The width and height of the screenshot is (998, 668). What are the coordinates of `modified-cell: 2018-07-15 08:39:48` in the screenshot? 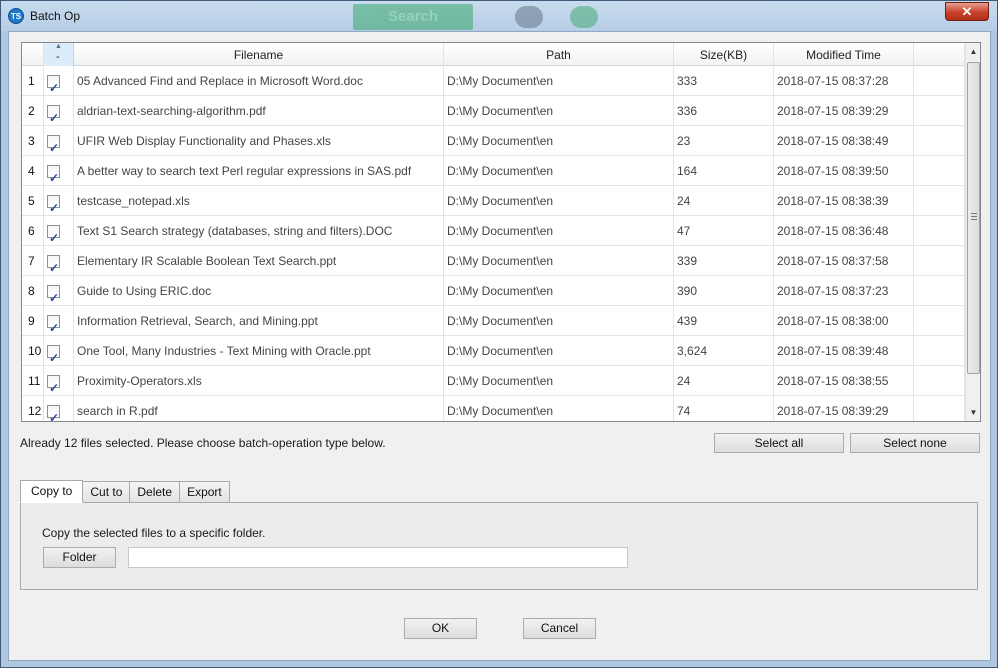 It's located at (844, 351).